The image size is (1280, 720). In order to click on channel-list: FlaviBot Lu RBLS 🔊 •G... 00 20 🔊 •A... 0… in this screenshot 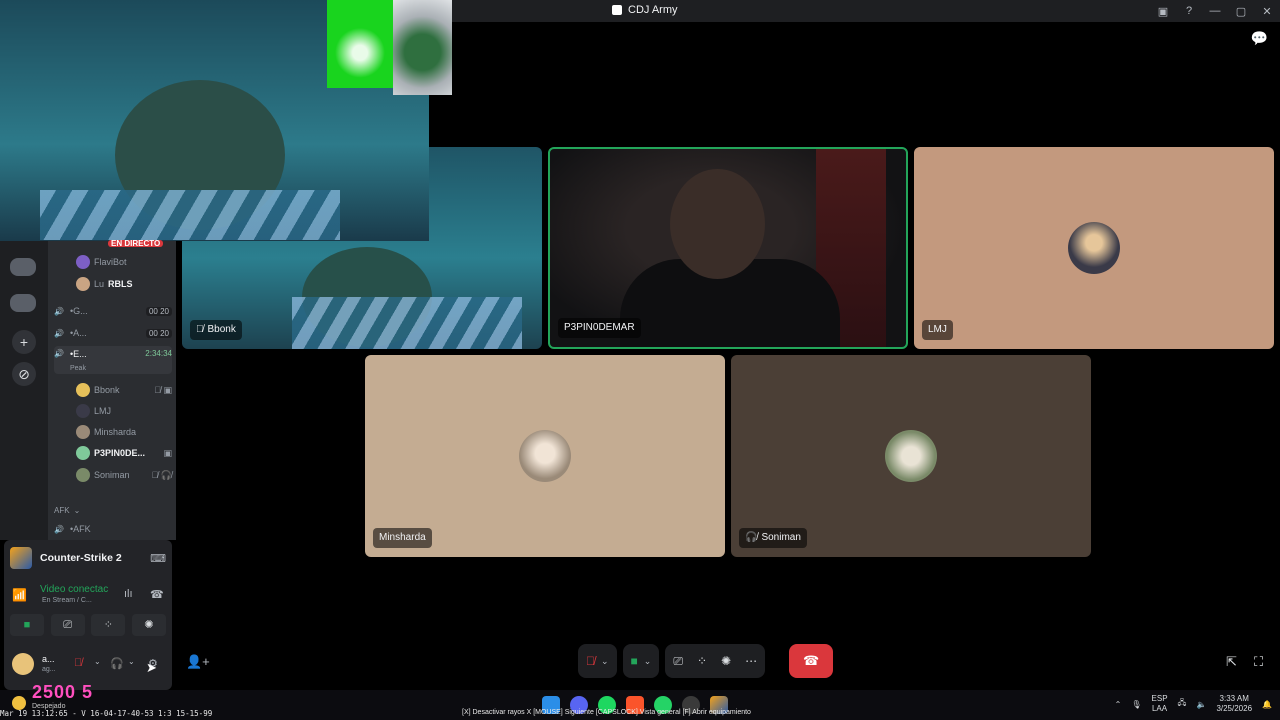, I will do `click(112, 390)`.